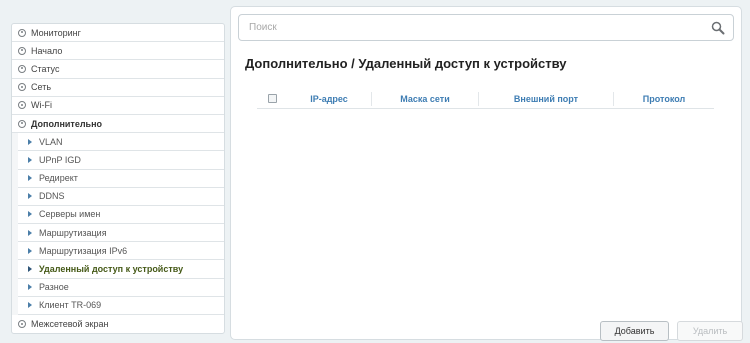 This screenshot has height=343, width=750. What do you see at coordinates (121, 142) in the screenshot?
I see `submenu-item-vlan: VLAN` at bounding box center [121, 142].